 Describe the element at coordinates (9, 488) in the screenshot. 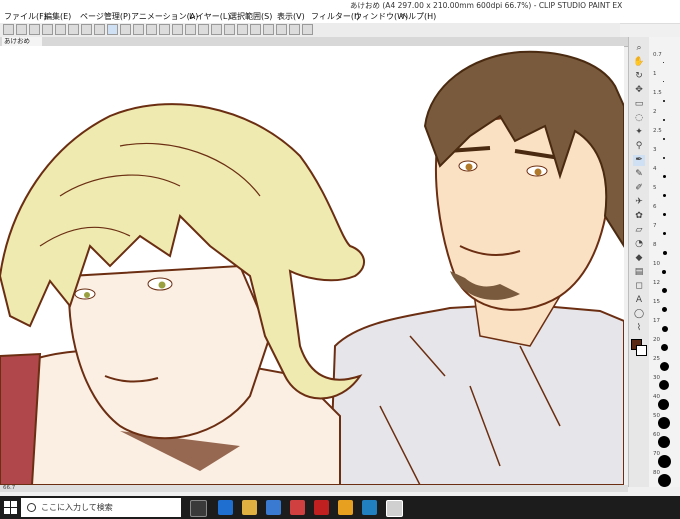

I see `zoom-readout: 66.7` at that location.